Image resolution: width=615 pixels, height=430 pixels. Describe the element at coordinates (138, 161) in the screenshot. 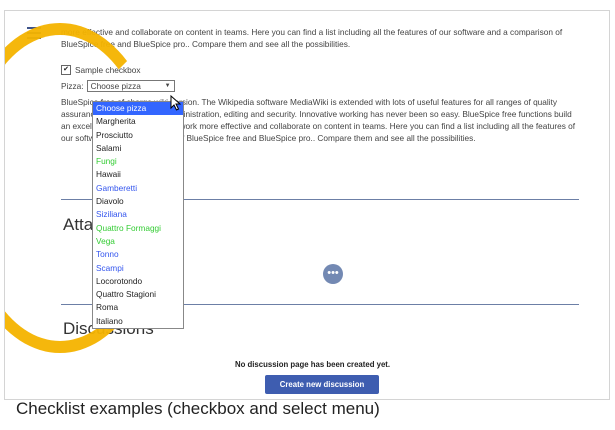

I see `pizza-option: Fungi` at that location.